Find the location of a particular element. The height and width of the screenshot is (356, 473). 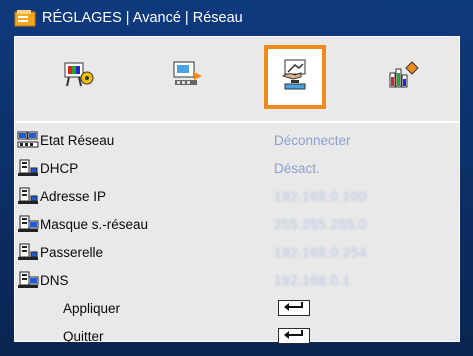

tab-options is located at coordinates (403, 77).